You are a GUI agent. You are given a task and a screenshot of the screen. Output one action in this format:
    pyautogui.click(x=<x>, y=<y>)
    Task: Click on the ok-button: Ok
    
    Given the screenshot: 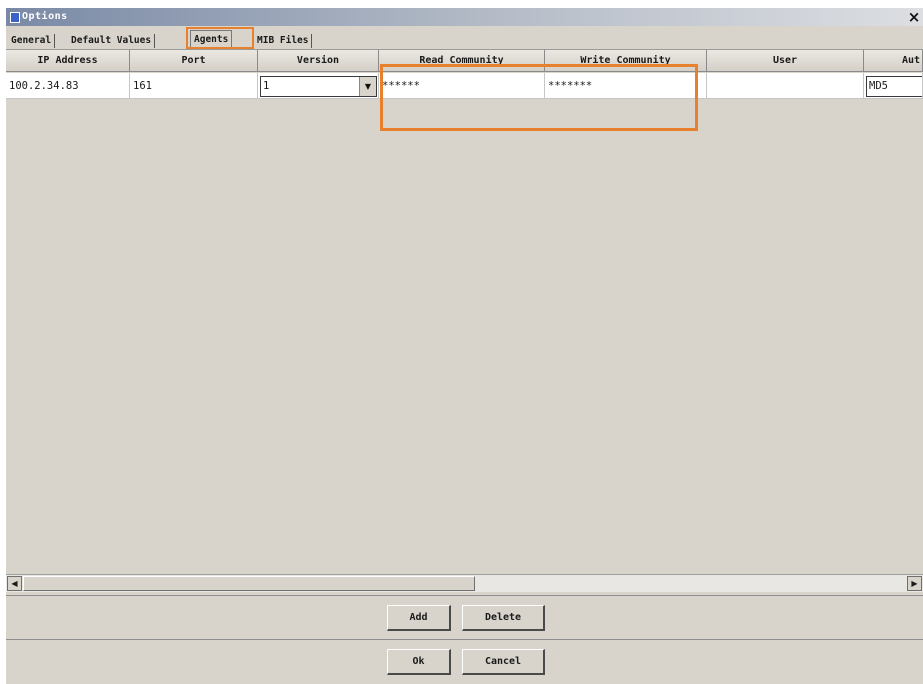 What is the action you would take?
    pyautogui.click(x=419, y=662)
    